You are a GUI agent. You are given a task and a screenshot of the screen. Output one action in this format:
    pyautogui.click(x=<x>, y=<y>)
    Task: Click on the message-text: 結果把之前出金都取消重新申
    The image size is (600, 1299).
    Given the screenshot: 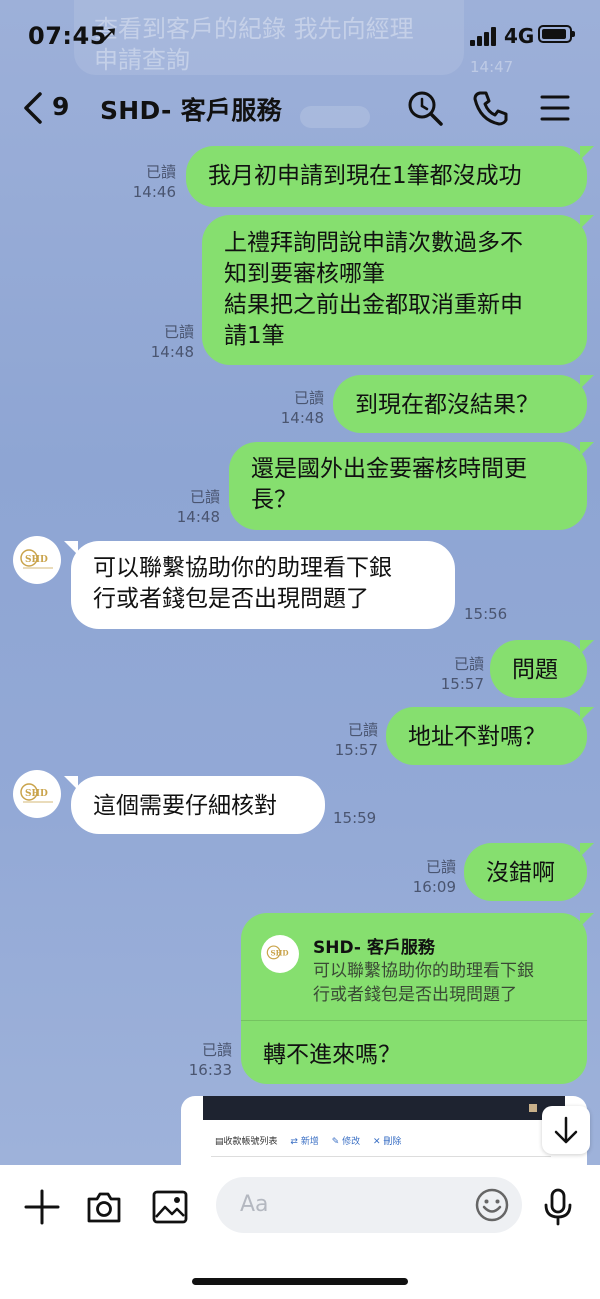 What is the action you would take?
    pyautogui.click(x=373, y=305)
    